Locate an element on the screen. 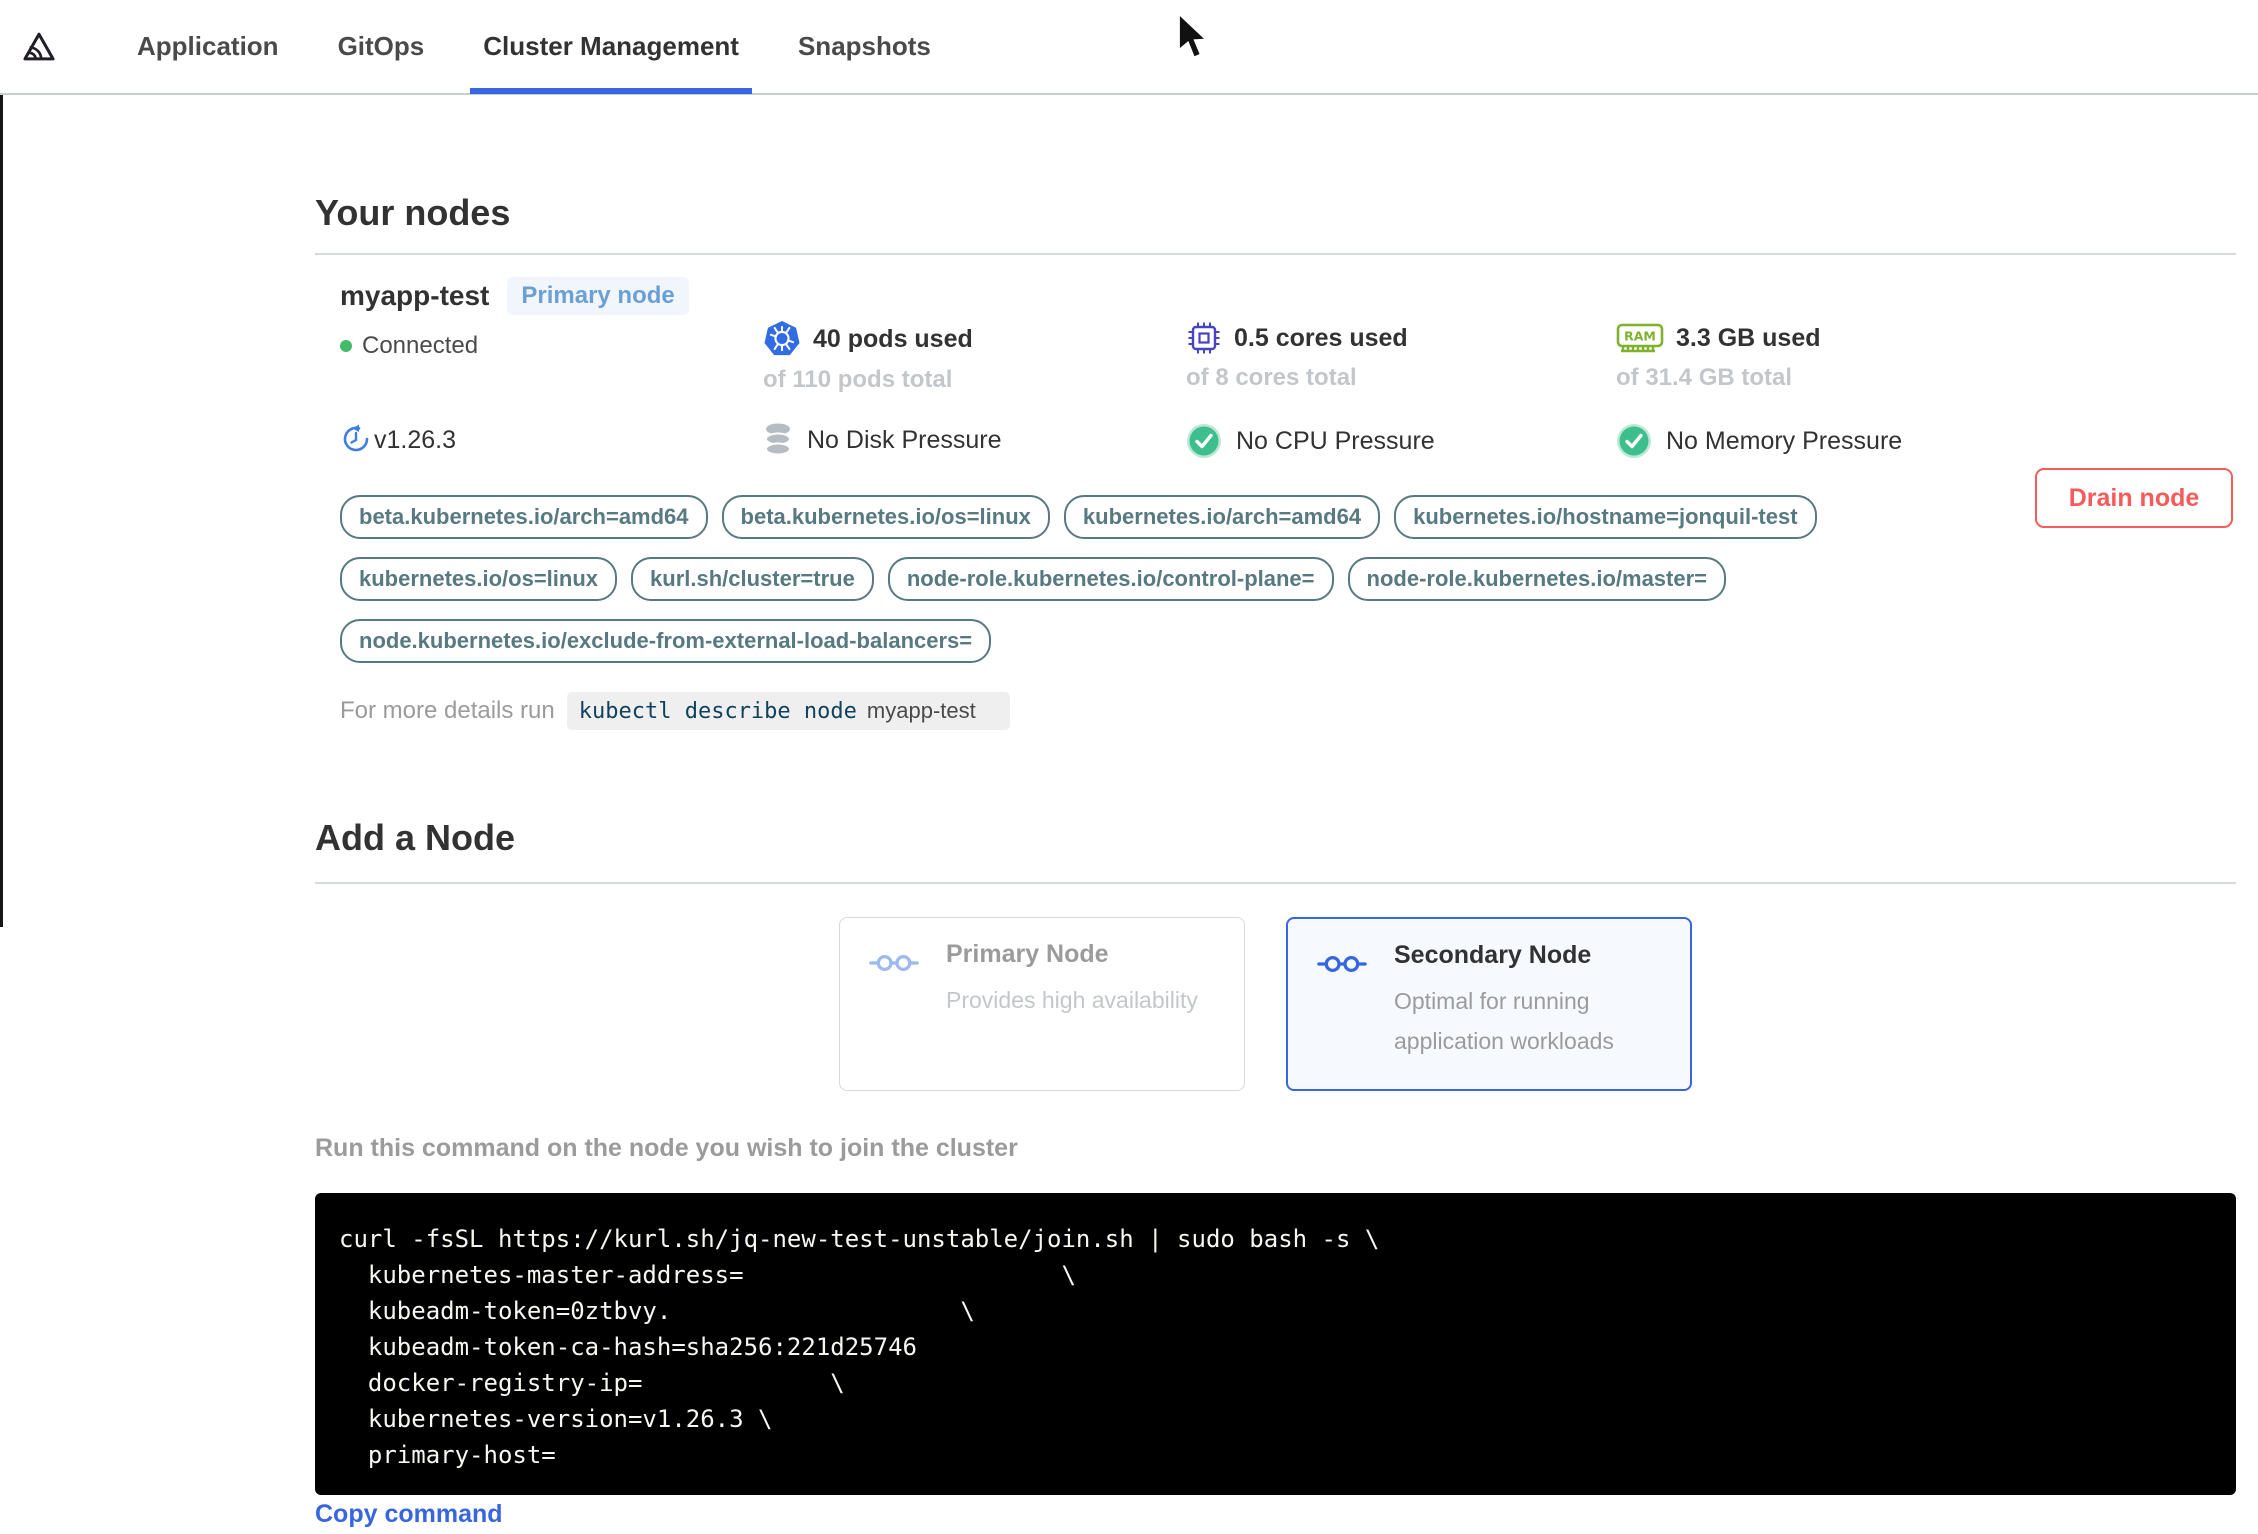 The height and width of the screenshot is (1534, 2258). tab-snapshots: Snapshots is located at coordinates (864, 47).